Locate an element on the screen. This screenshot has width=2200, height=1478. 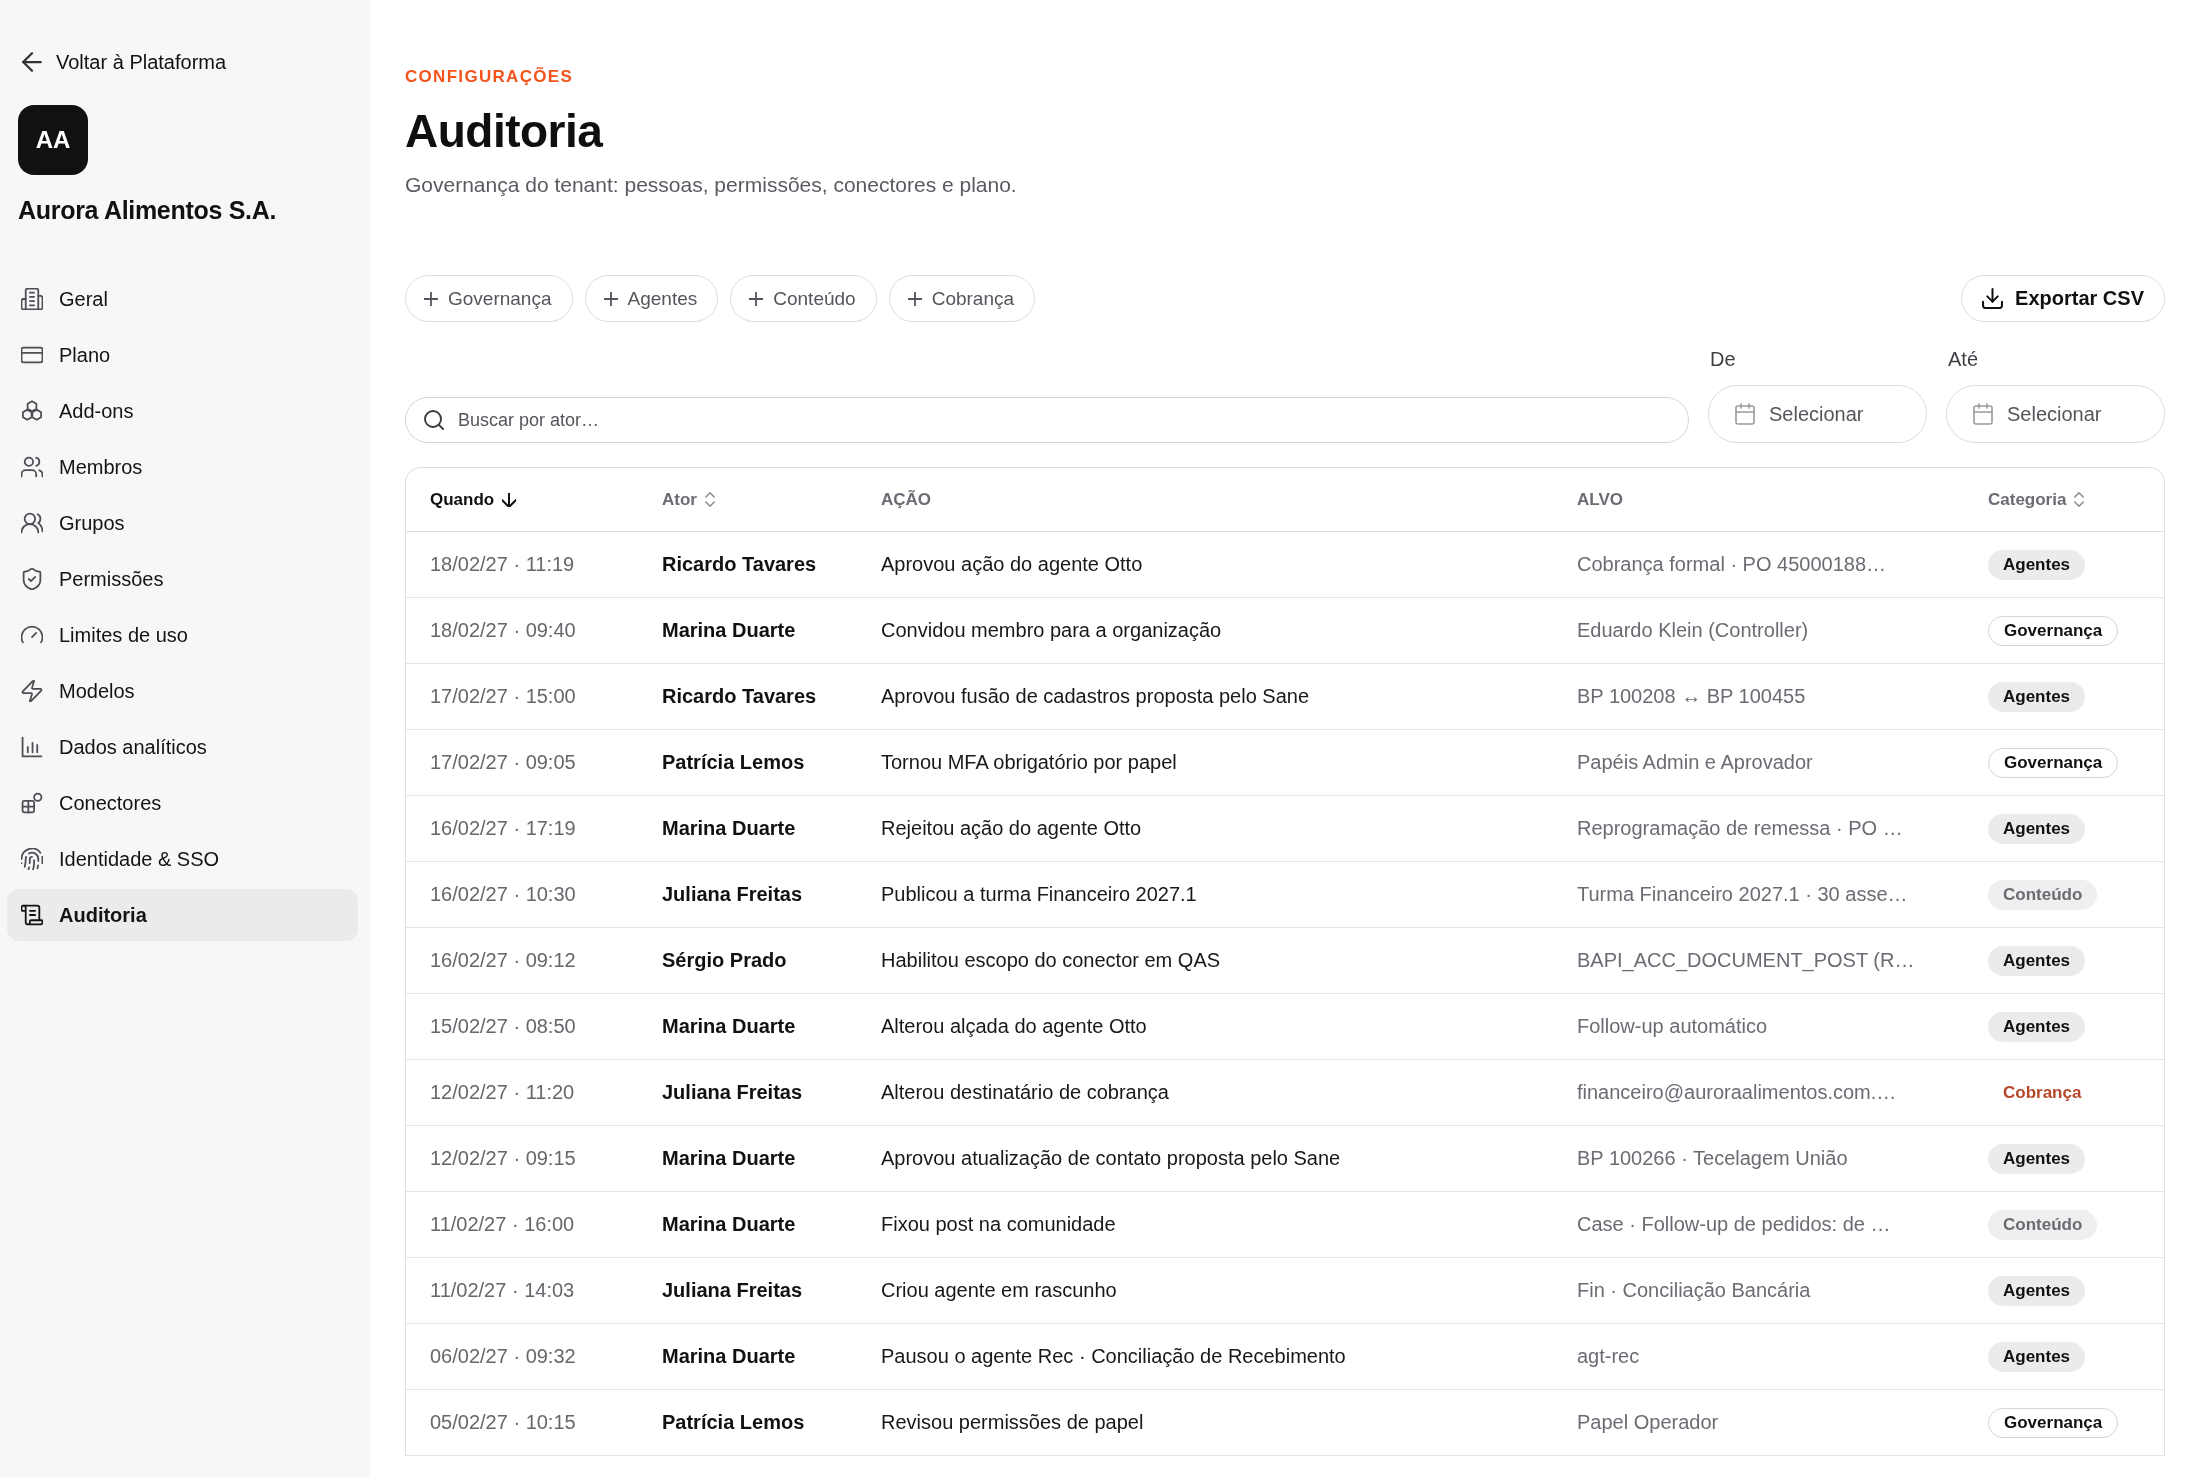
target-text: Follow-up automático is located at coordinates (1672, 1026).